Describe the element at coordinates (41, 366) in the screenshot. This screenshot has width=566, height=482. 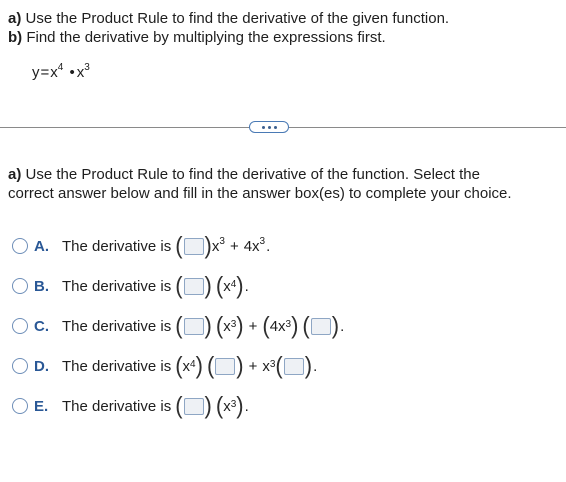
I see `option-letter: D.` at that location.